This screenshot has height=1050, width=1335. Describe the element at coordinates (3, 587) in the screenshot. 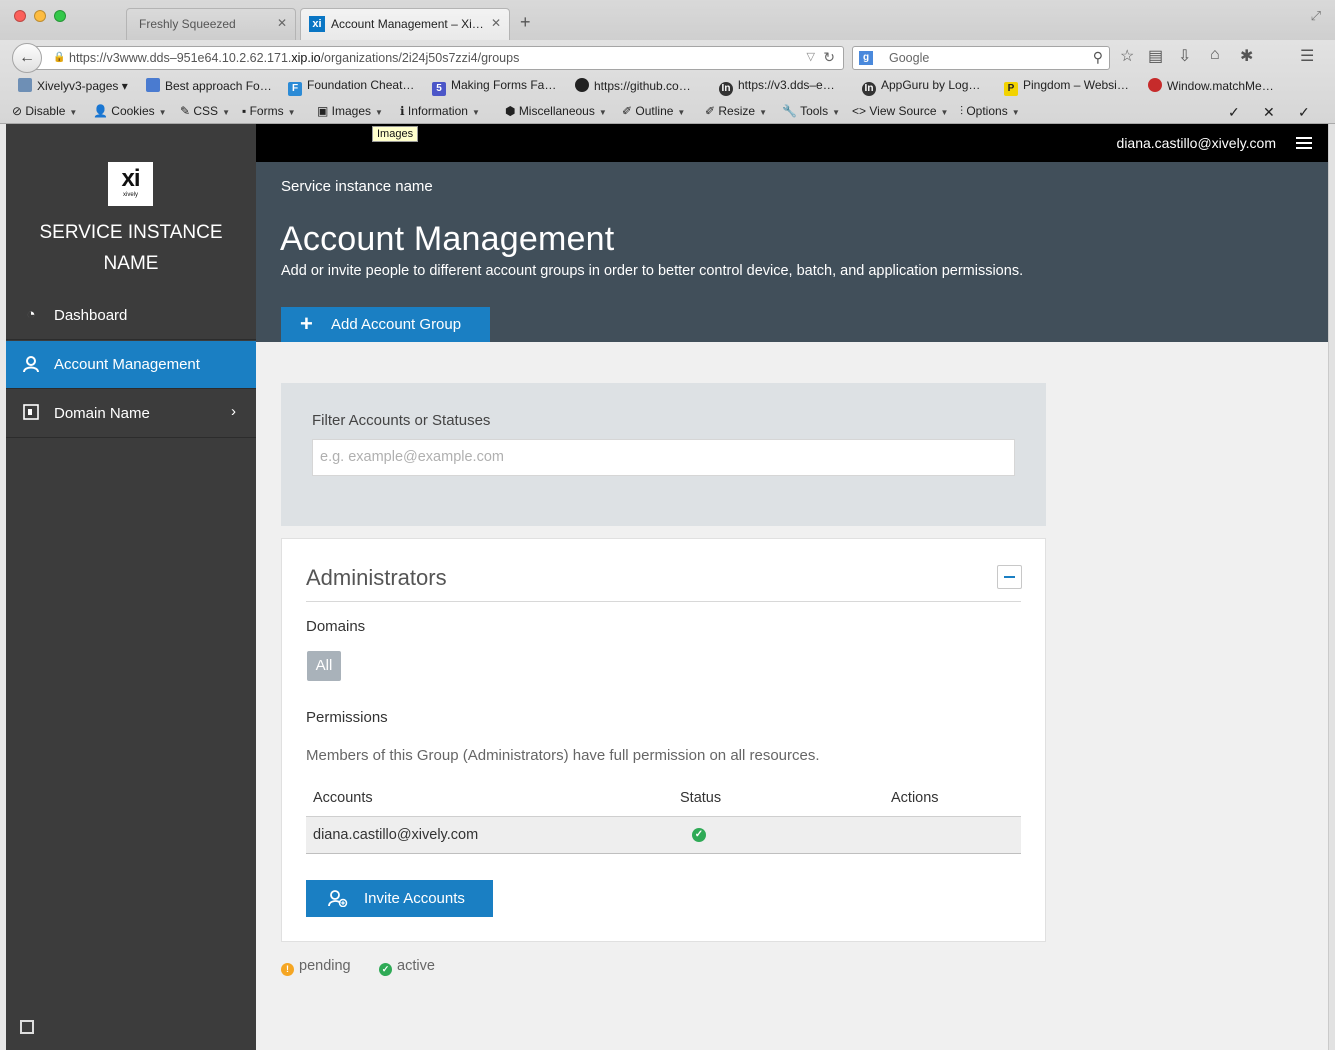

I see `window-edge` at that location.